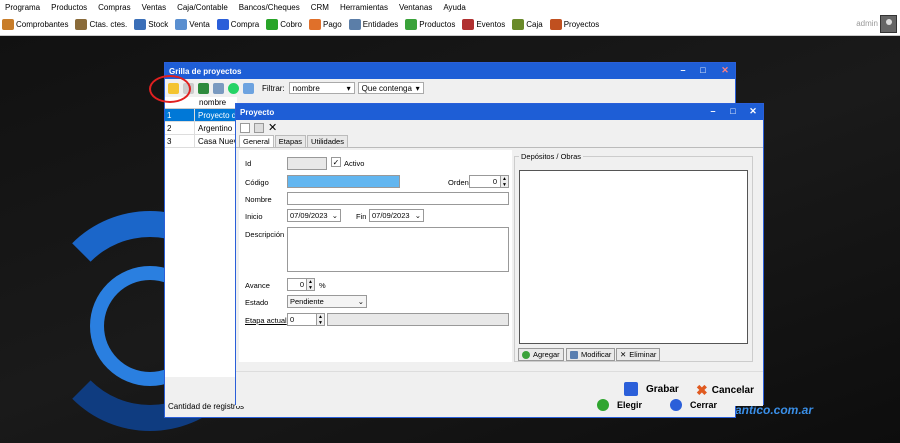 This screenshot has height=443, width=900. I want to click on menu-item-6: CRM, so click(320, 7).